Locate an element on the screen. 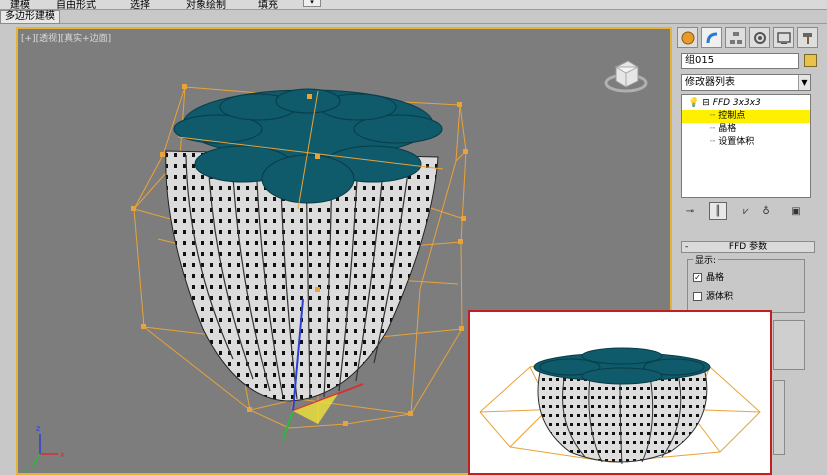 Image resolution: width=827 pixels, height=475 pixels. command-panel-tabs is located at coordinates (751, 38).